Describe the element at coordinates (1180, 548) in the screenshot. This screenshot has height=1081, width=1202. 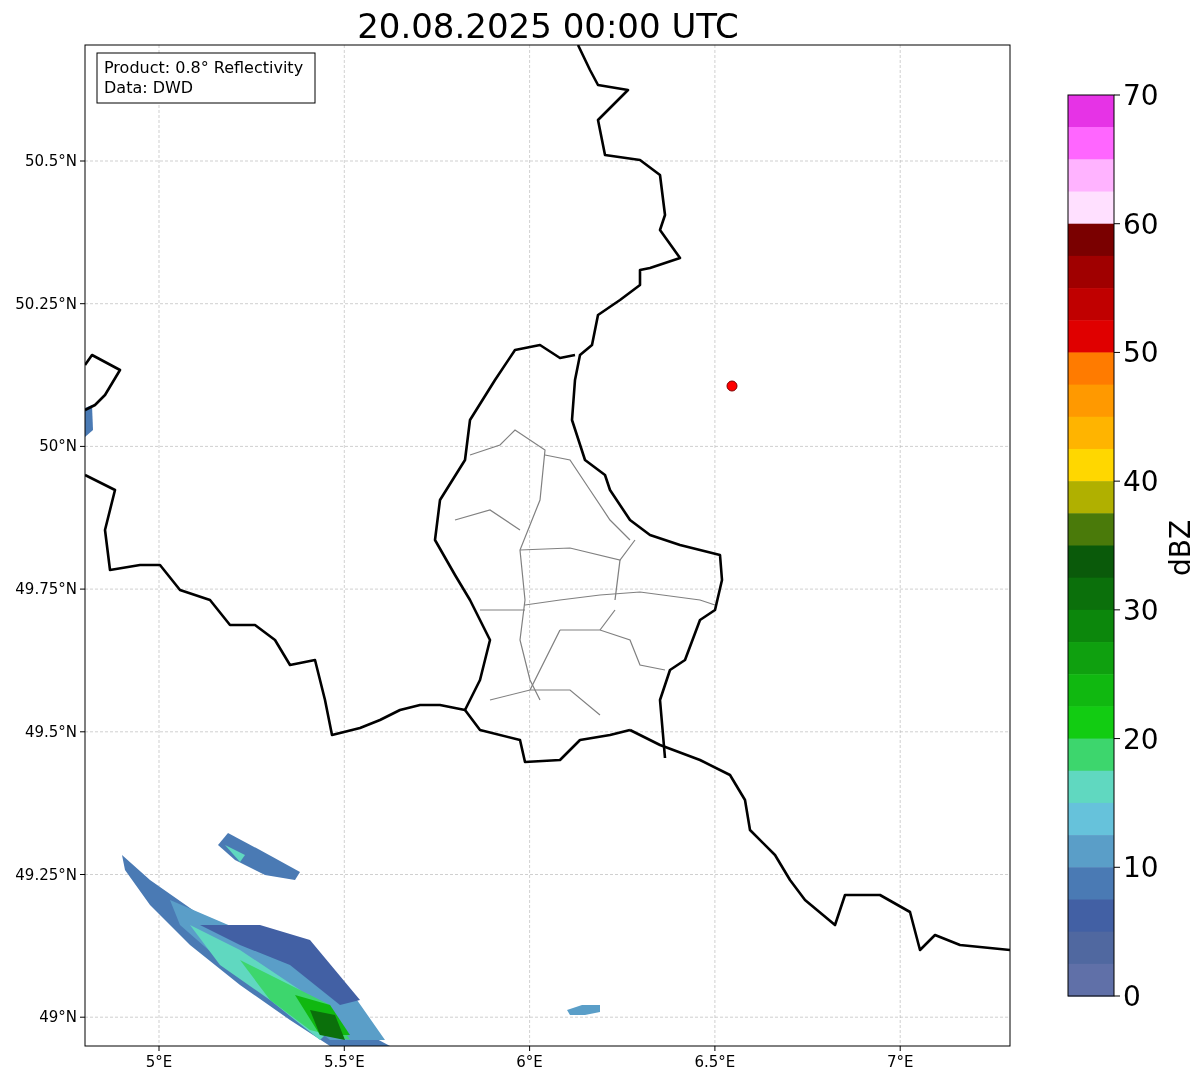
I see `colorbar-label: dBZ` at that location.